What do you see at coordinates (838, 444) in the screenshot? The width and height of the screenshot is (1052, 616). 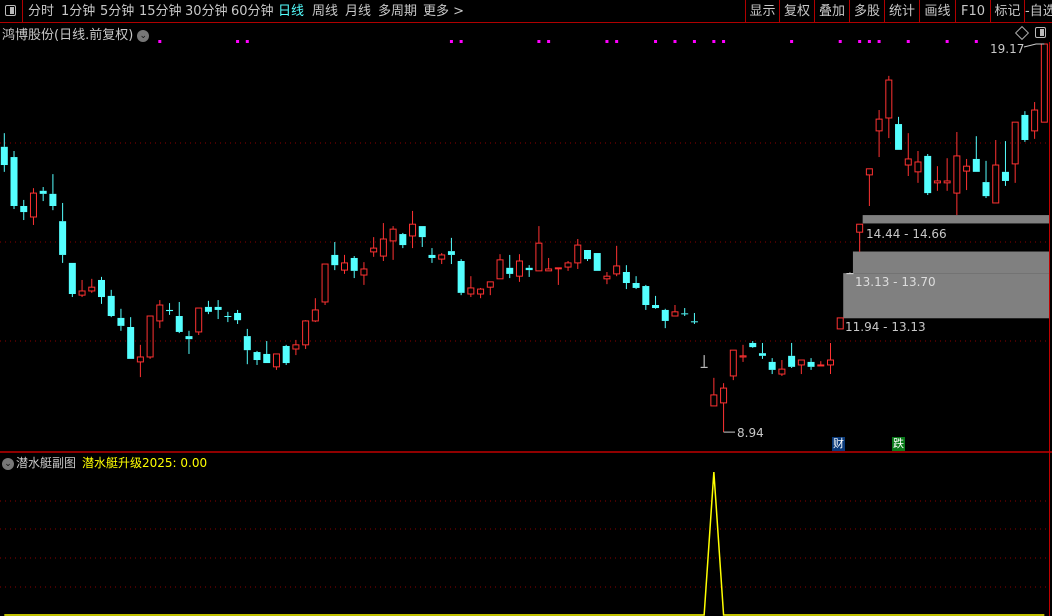 I see `finance-event-tag: 财` at bounding box center [838, 444].